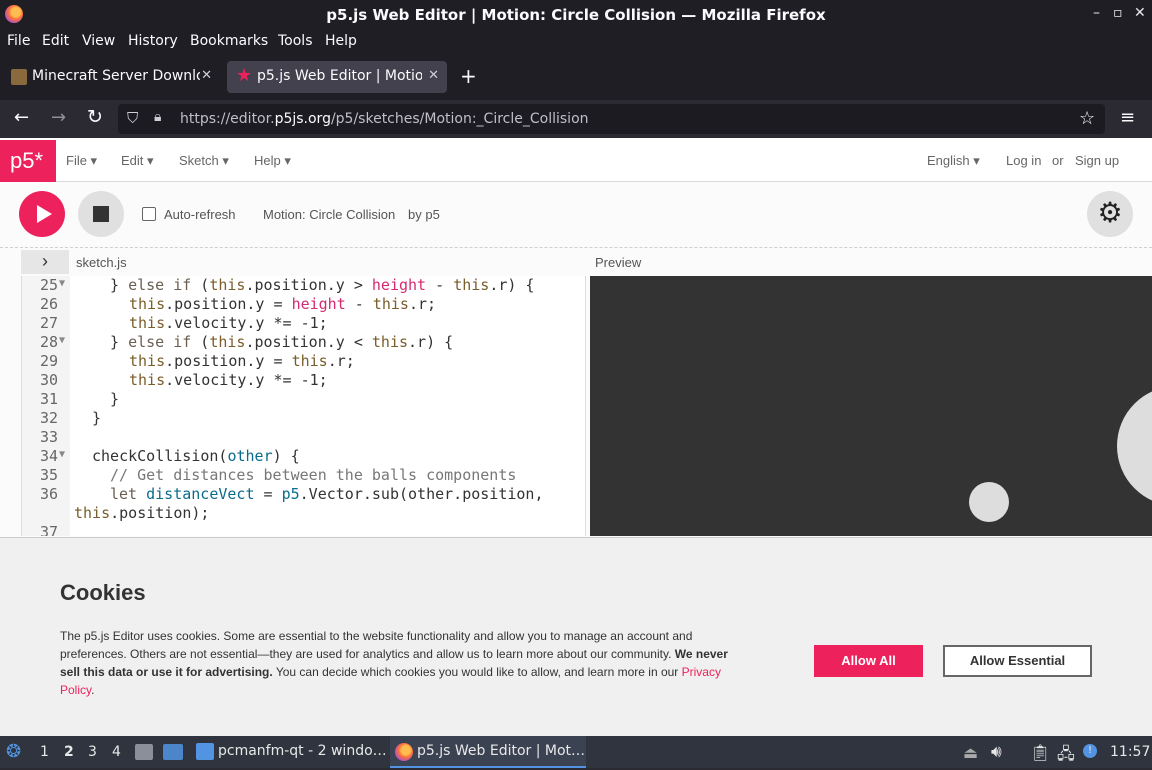 The image size is (1152, 770). What do you see at coordinates (13, 751) in the screenshot?
I see `start-menu-icon: ❂` at bounding box center [13, 751].